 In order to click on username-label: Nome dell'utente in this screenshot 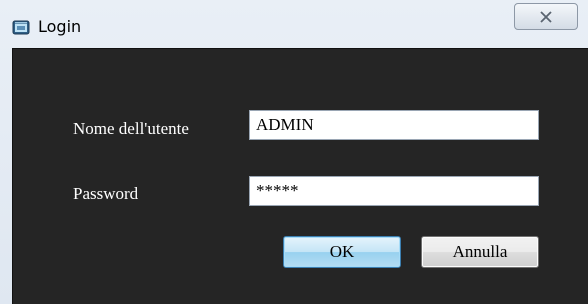, I will do `click(131, 128)`.